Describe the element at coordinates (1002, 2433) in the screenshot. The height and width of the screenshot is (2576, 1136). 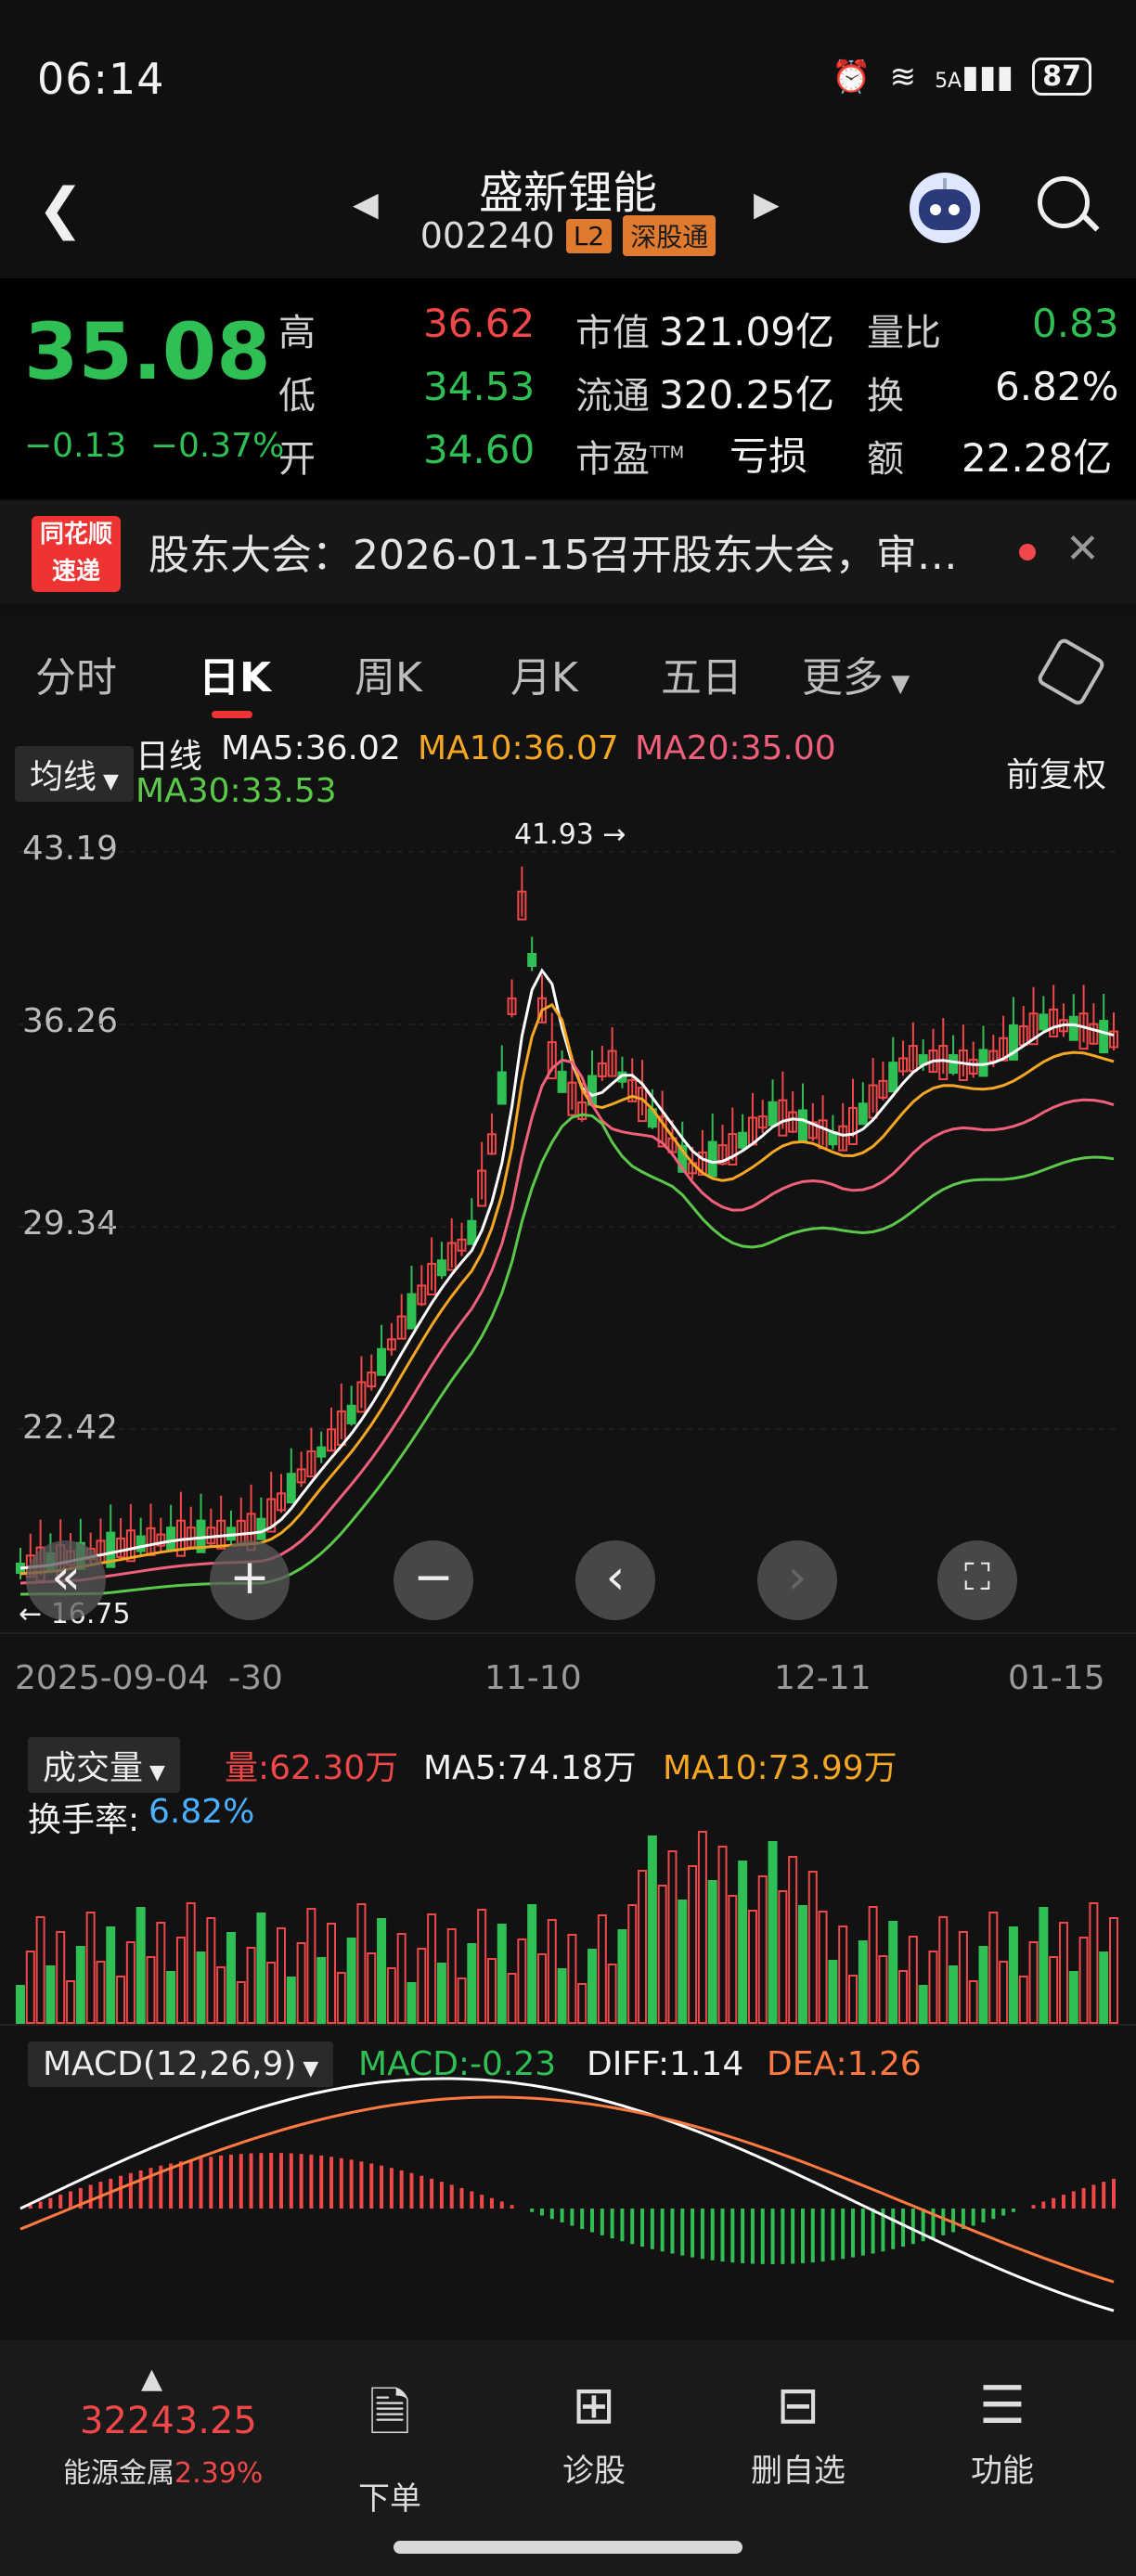
I see `functions-button: ☰ 功能` at that location.